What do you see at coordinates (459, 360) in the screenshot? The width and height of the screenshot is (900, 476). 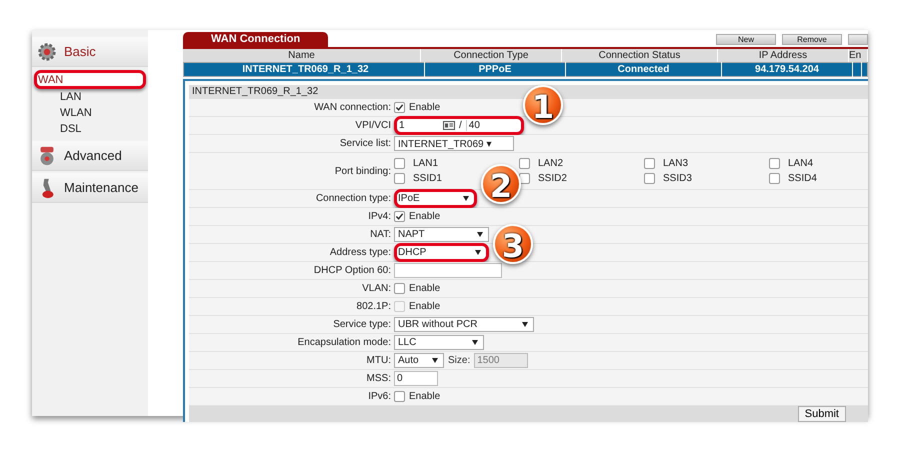 I see `field-label: Size:` at bounding box center [459, 360].